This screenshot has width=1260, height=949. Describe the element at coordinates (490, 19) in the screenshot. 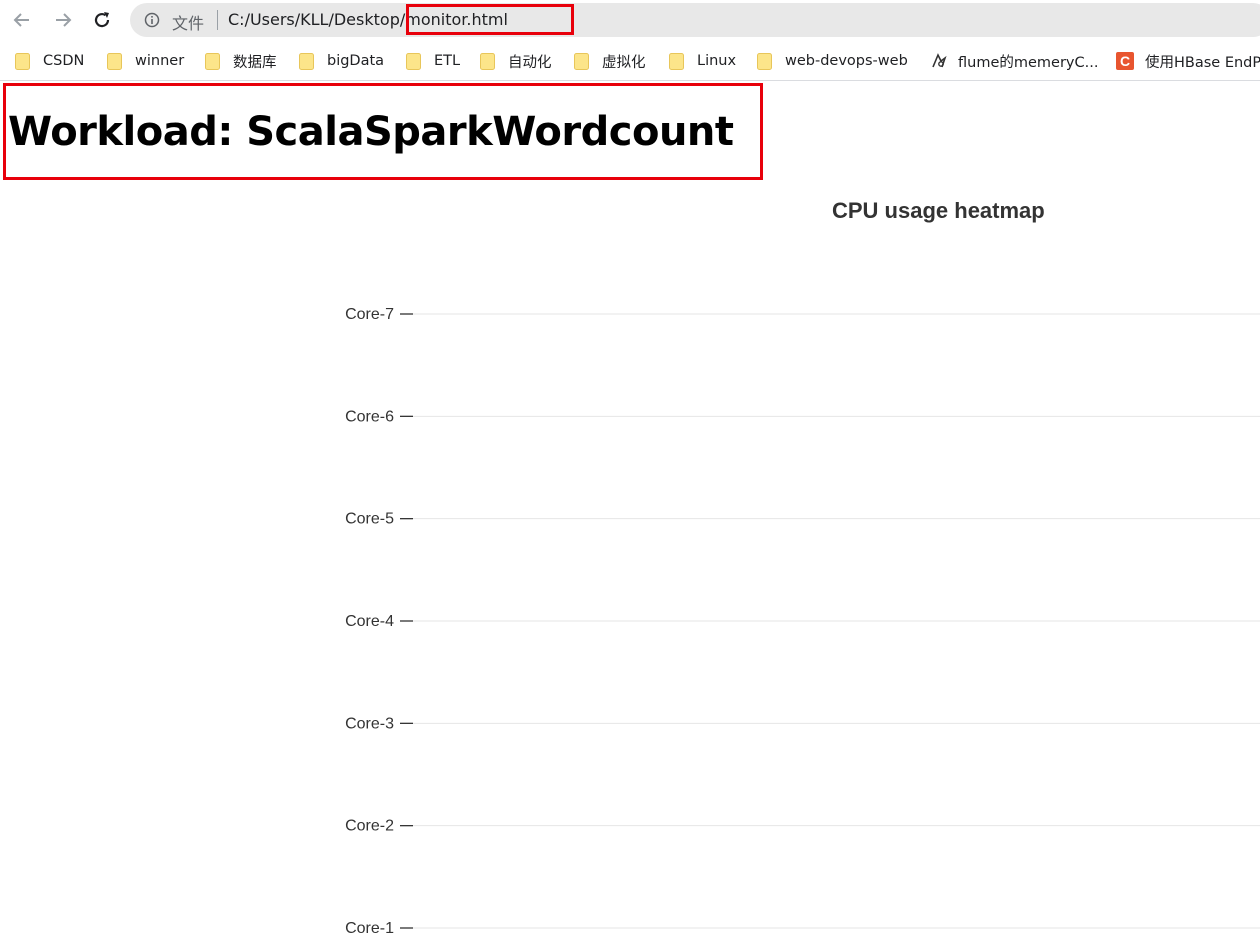

I see `url-highlight-annotation` at that location.